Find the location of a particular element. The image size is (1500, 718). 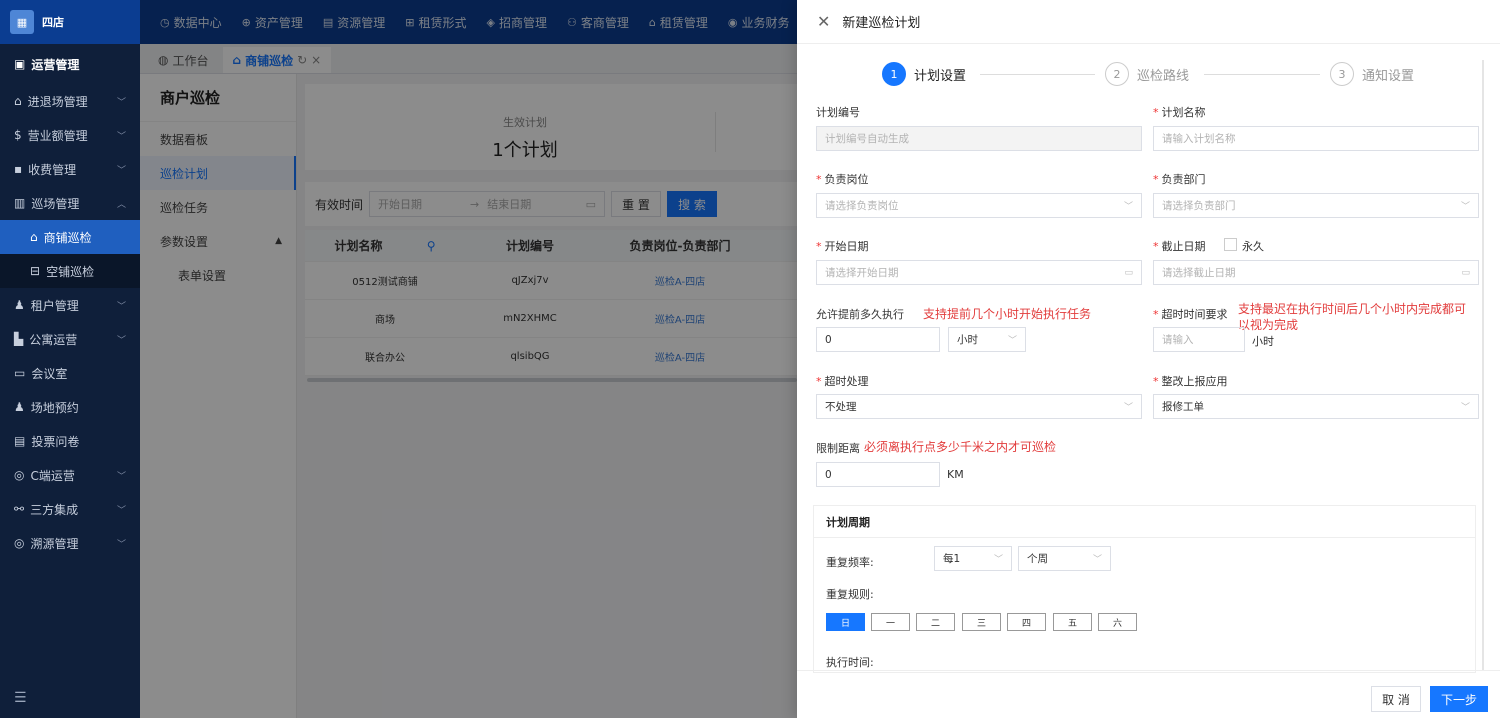

exec-time-label: 执行时间: is located at coordinates (850, 662).